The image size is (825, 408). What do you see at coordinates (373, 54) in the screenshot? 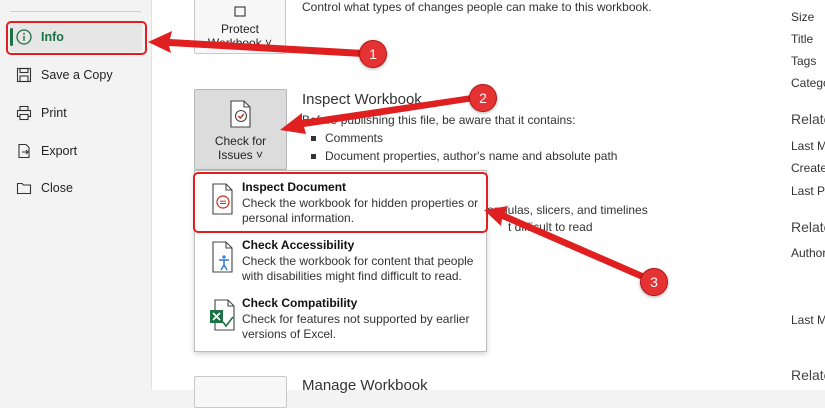
I see `annotation-badge-1: 1` at bounding box center [373, 54].